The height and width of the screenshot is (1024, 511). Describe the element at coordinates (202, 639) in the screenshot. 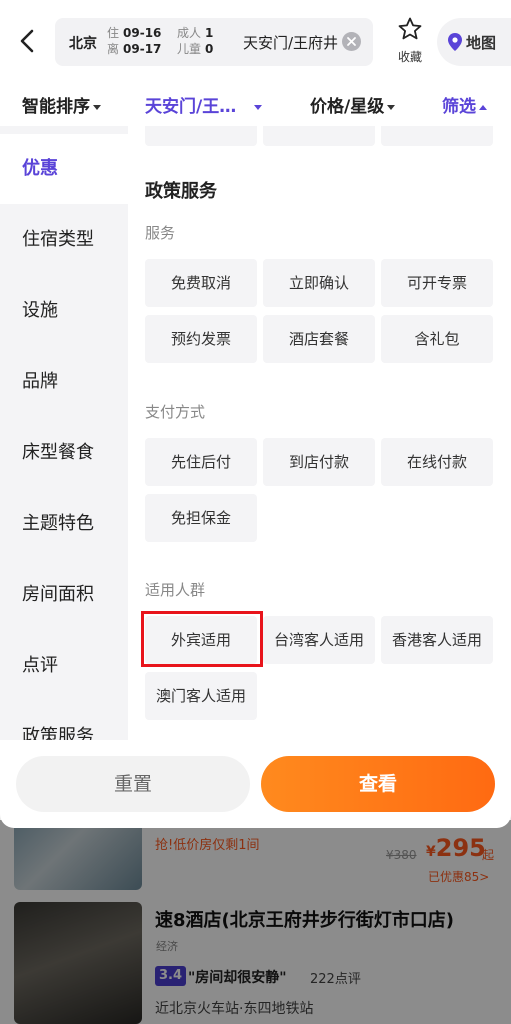

I see `highlight-box` at that location.